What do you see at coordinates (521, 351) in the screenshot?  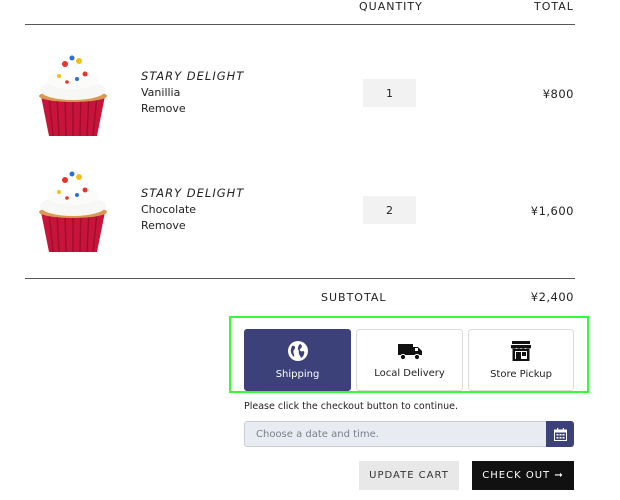 I see `store-icon` at bounding box center [521, 351].